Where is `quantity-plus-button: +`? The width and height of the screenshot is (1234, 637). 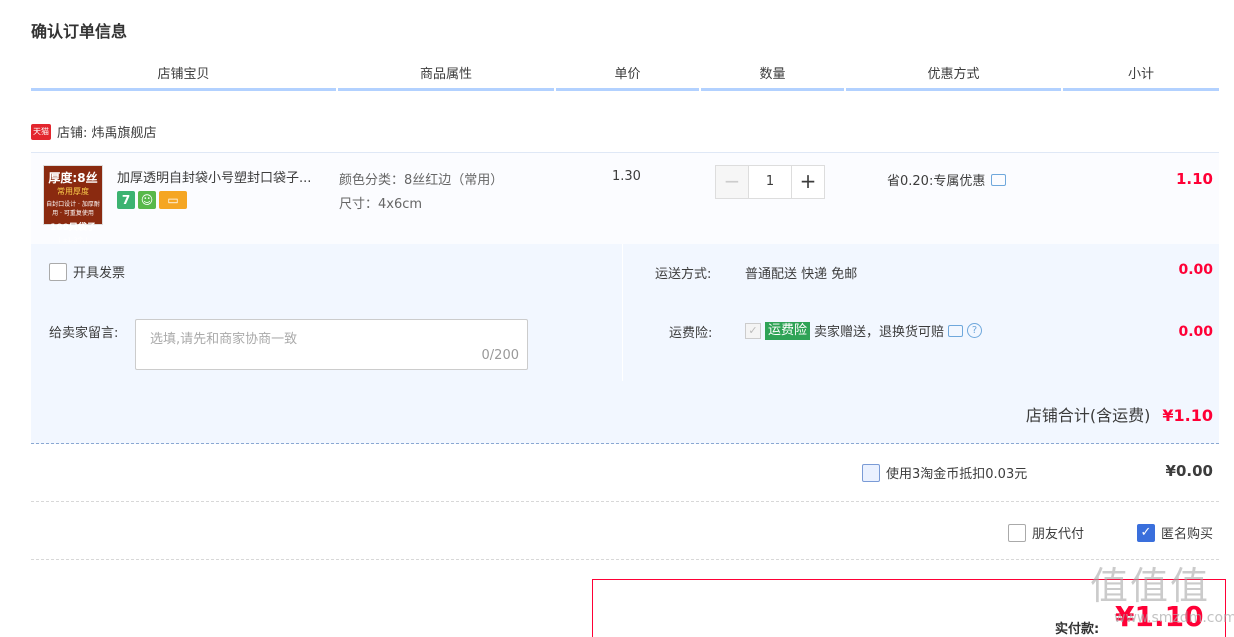 quantity-plus-button: + is located at coordinates (808, 182).